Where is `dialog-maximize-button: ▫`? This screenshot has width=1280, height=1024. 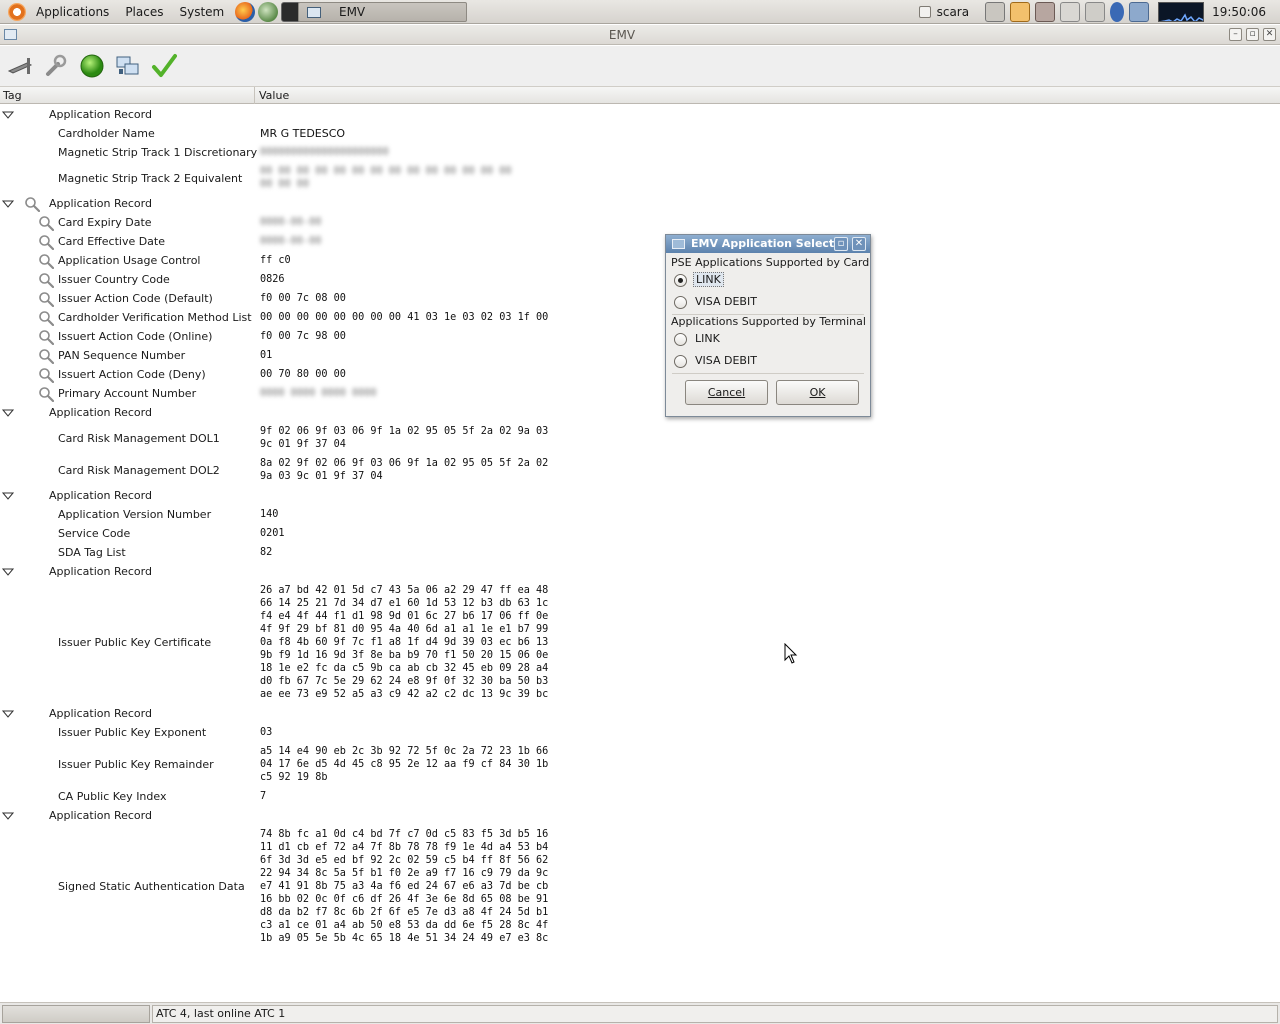
dialog-maximize-button: ▫ is located at coordinates (841, 244).